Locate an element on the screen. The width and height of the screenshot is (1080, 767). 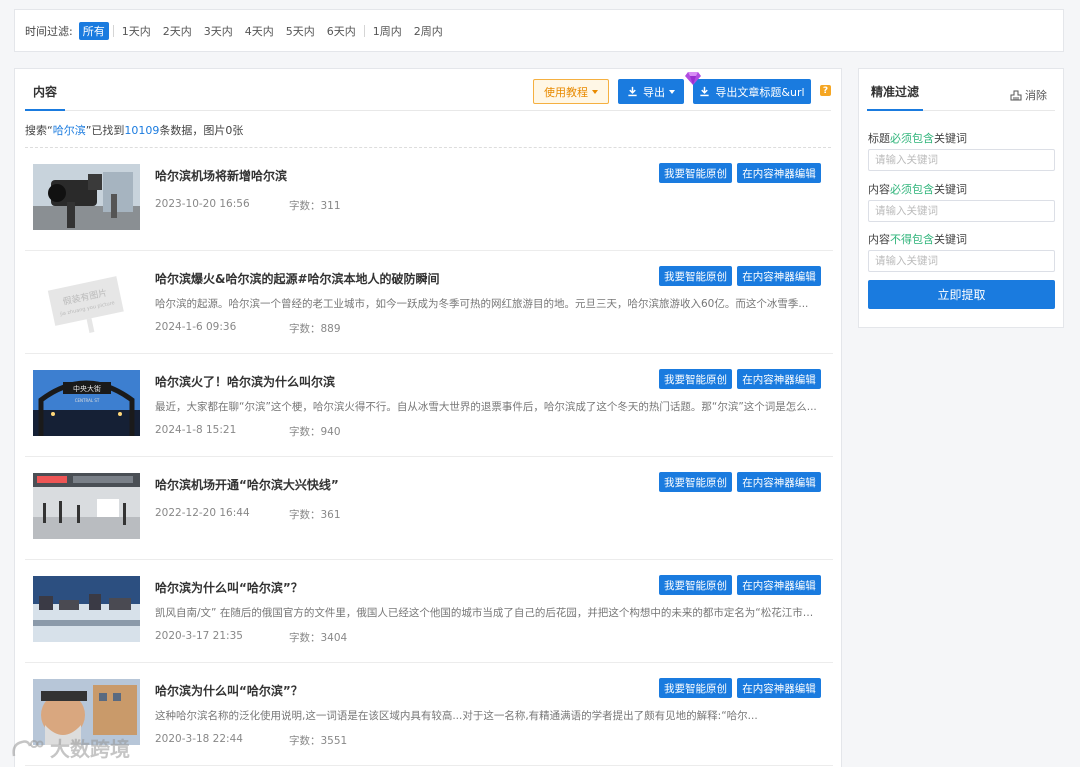
time-filter-6day: 6天内 is located at coordinates (341, 31).